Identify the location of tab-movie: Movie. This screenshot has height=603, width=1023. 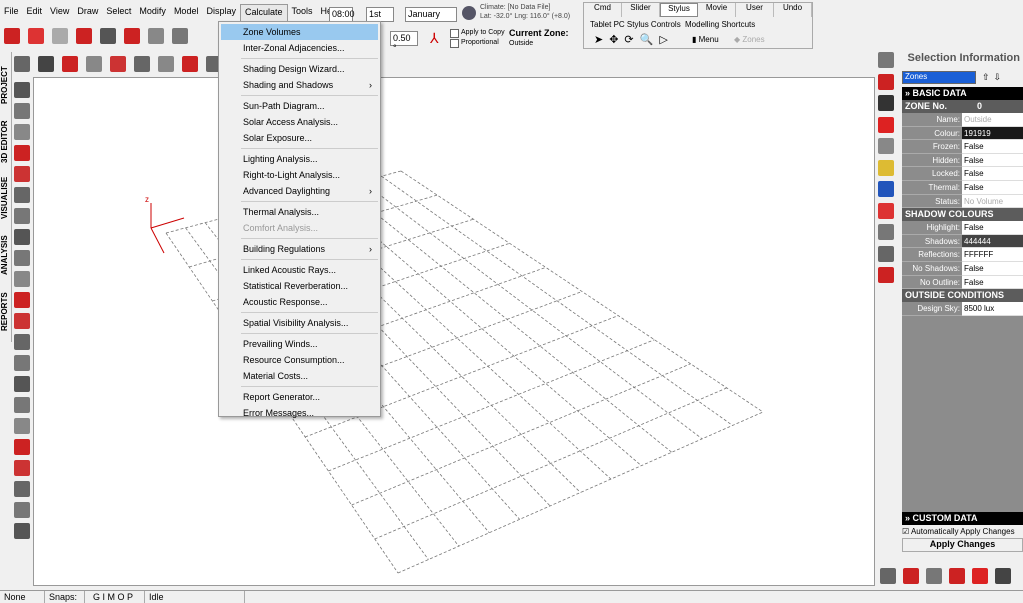
(717, 10).